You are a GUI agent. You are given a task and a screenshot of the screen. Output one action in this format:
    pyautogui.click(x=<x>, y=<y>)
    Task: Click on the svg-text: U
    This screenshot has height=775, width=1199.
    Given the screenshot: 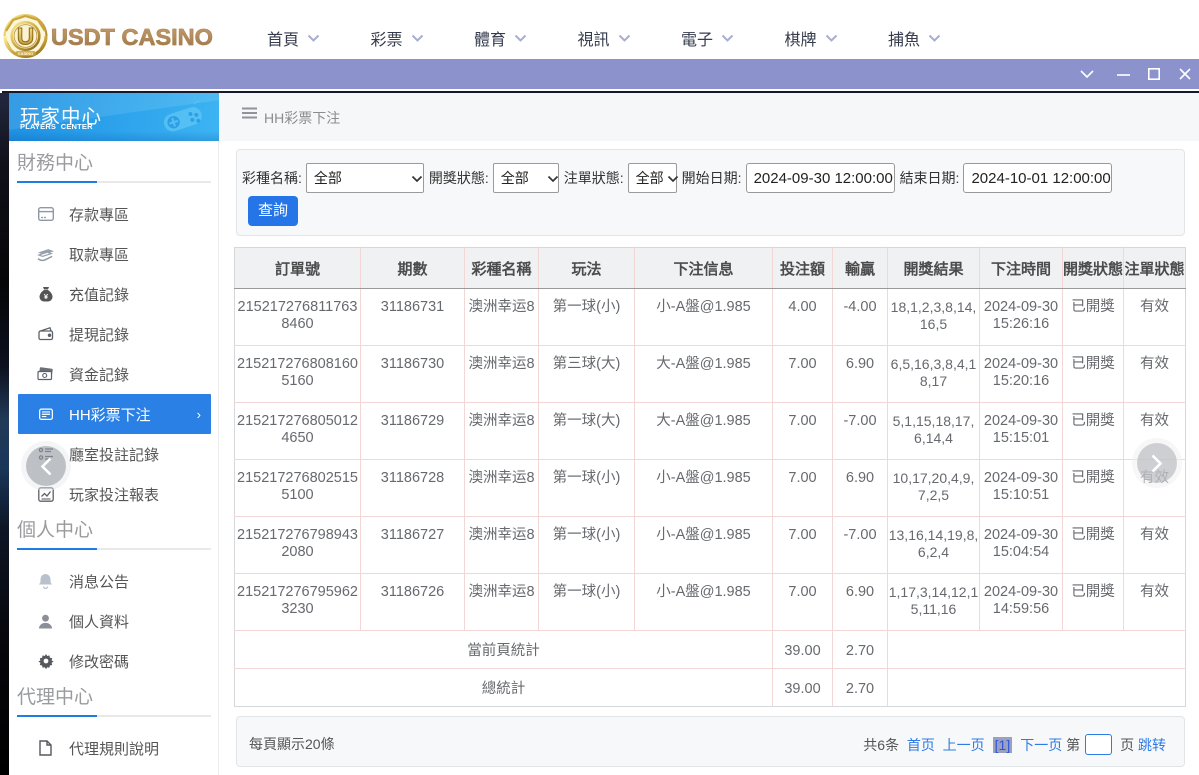 What is the action you would take?
    pyautogui.click(x=25, y=37)
    